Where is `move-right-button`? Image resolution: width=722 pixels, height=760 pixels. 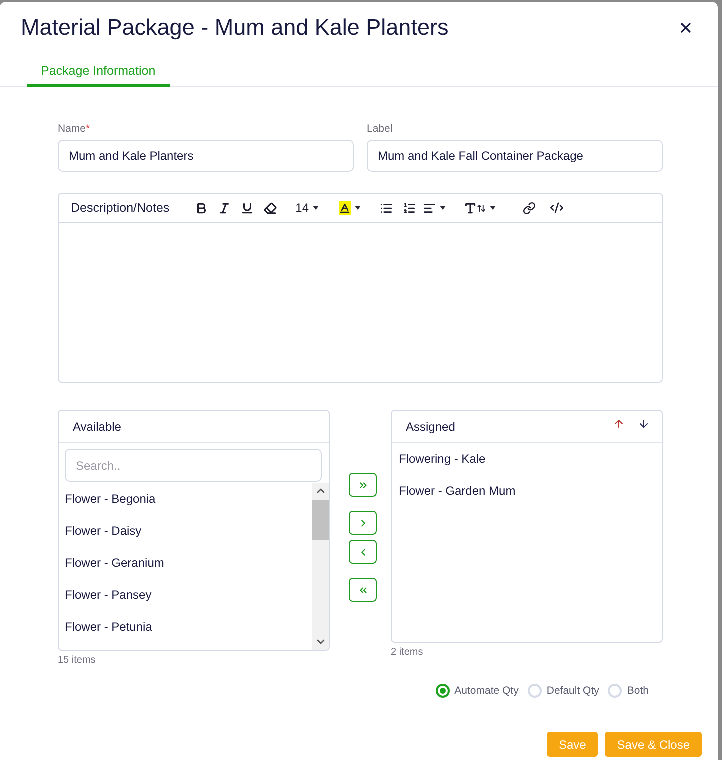
move-right-button is located at coordinates (363, 523).